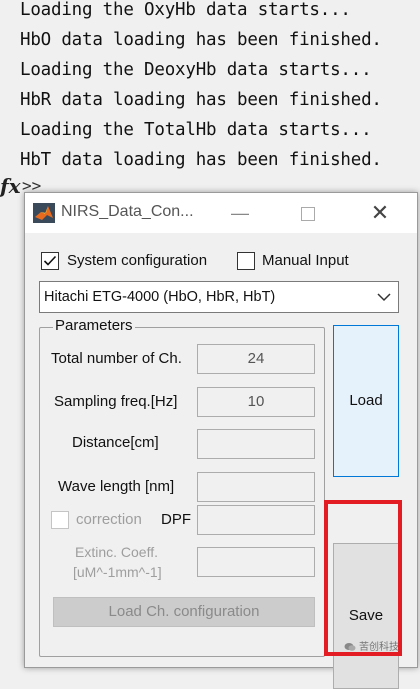 This screenshot has height=689, width=420. What do you see at coordinates (117, 552) in the screenshot?
I see `extinction-label-line1: Extinc. Coeff.` at bounding box center [117, 552].